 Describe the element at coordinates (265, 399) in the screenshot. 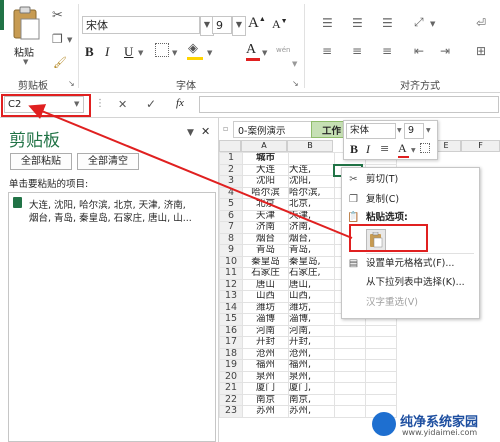

I see `cell-a: 南京` at that location.